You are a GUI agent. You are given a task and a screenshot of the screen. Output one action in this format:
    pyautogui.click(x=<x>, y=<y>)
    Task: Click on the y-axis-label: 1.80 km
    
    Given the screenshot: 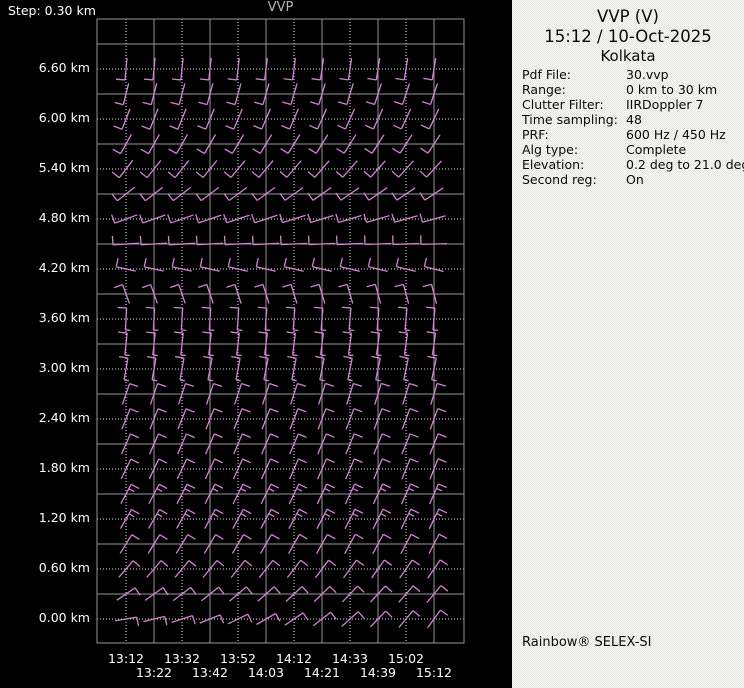 What is the action you would take?
    pyautogui.click(x=64, y=467)
    